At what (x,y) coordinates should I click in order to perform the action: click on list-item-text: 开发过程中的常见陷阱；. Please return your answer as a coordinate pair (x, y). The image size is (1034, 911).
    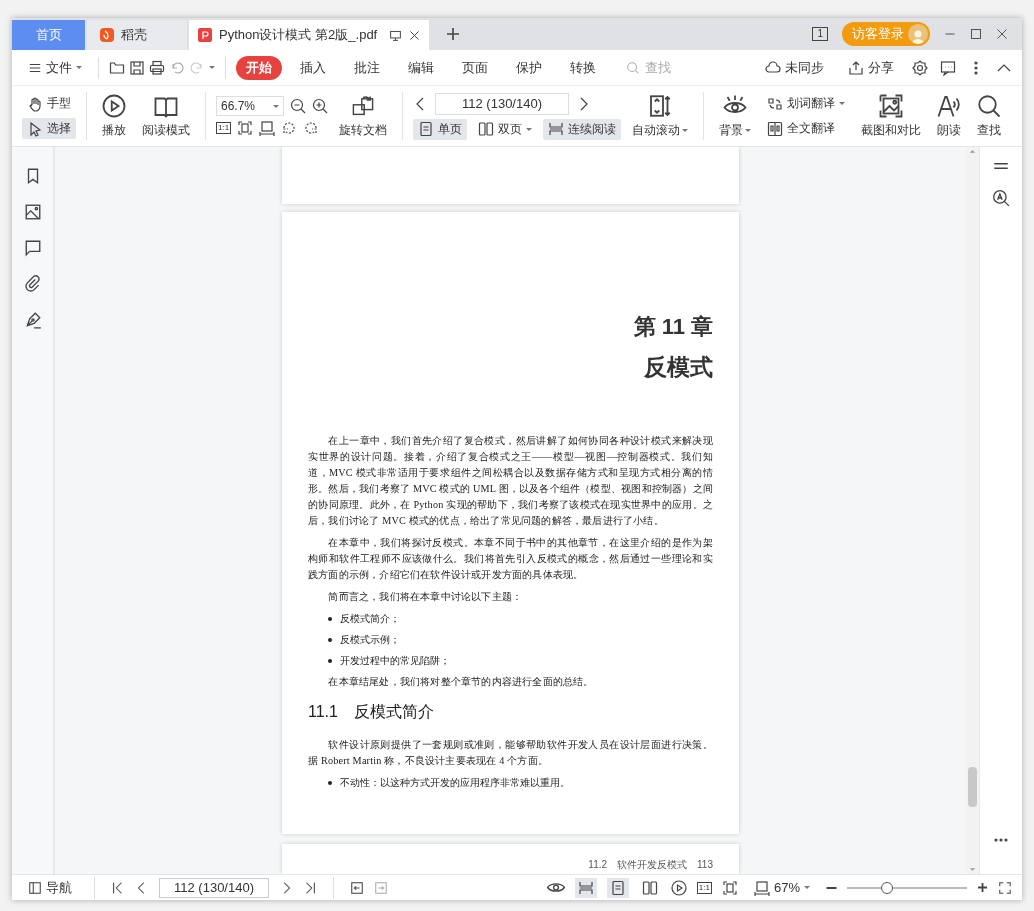
    Looking at the image, I should click on (395, 661).